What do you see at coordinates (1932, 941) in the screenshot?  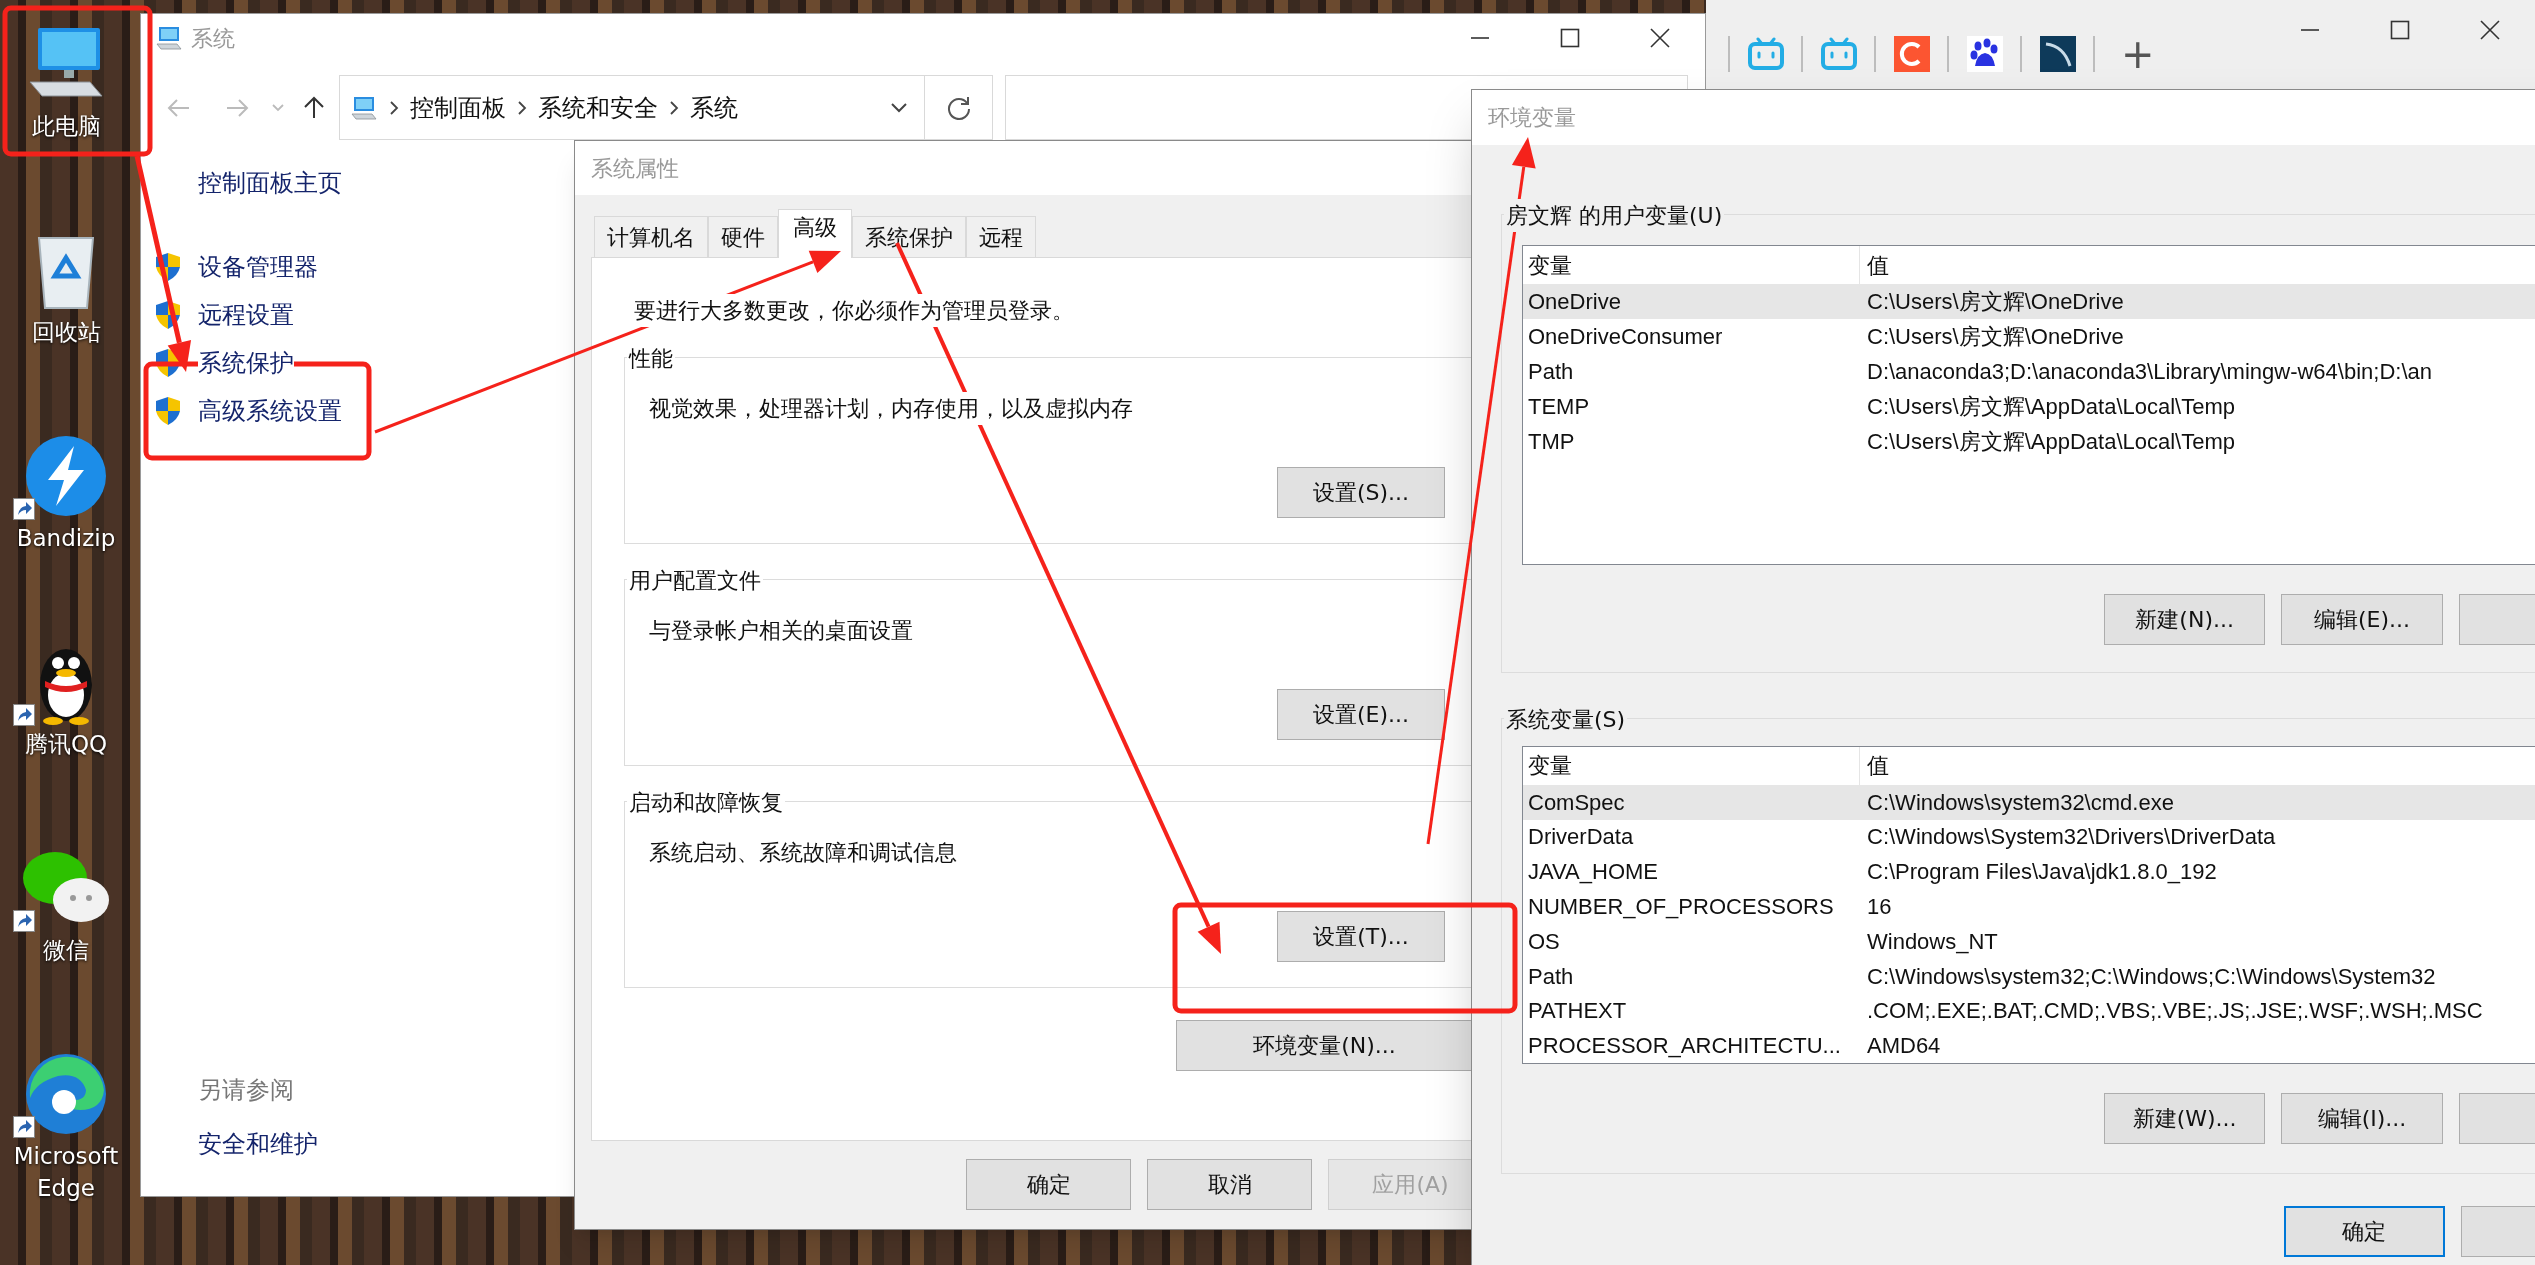 I see `table-cell-text: Windows_NT` at bounding box center [1932, 941].